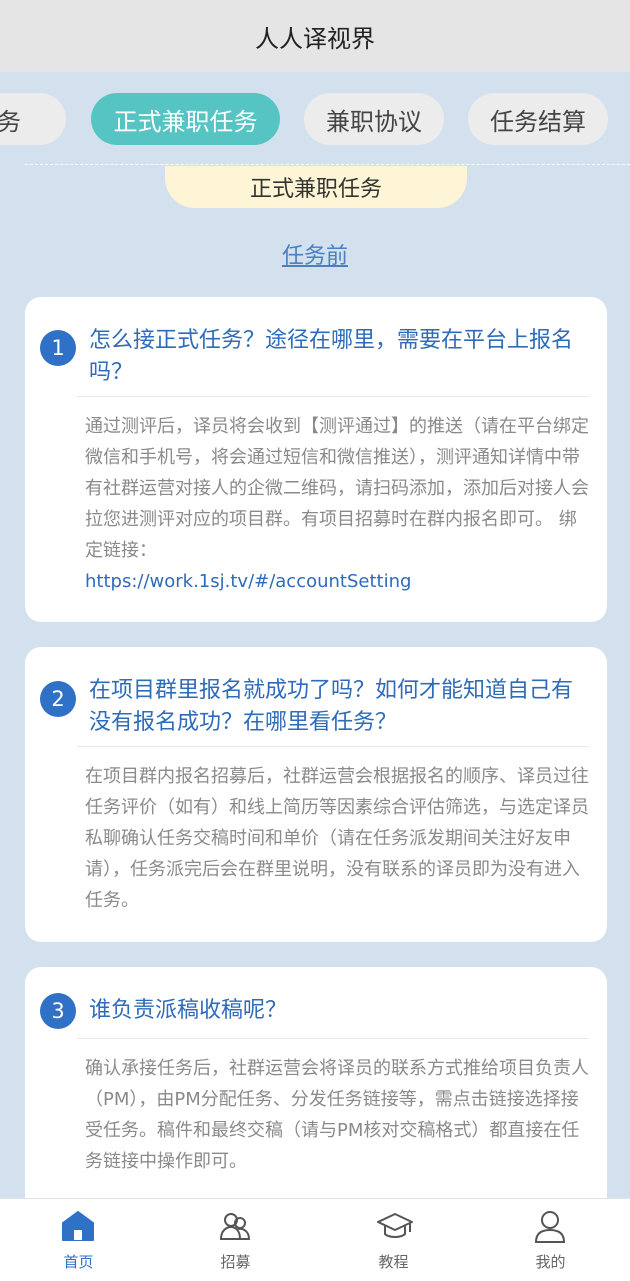 This screenshot has width=630, height=1281. What do you see at coordinates (316, 187) in the screenshot?
I see `section-title: 正式兼职任务` at bounding box center [316, 187].